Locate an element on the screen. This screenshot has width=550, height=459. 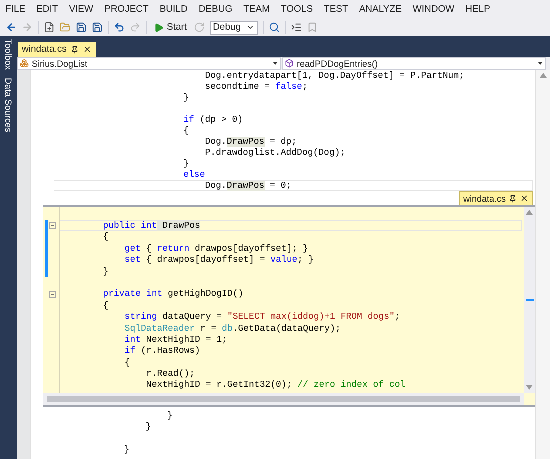
search-icon is located at coordinates (274, 27).